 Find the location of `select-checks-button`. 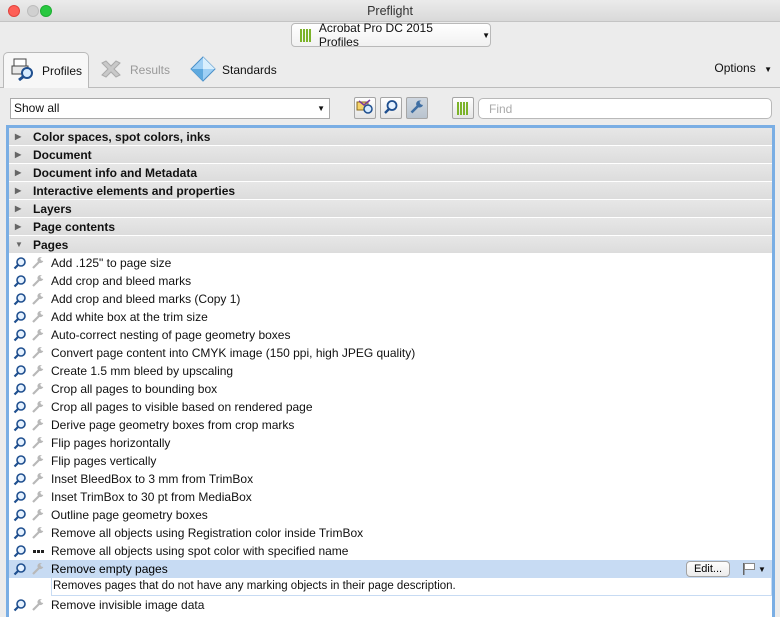

select-checks-button is located at coordinates (391, 108).